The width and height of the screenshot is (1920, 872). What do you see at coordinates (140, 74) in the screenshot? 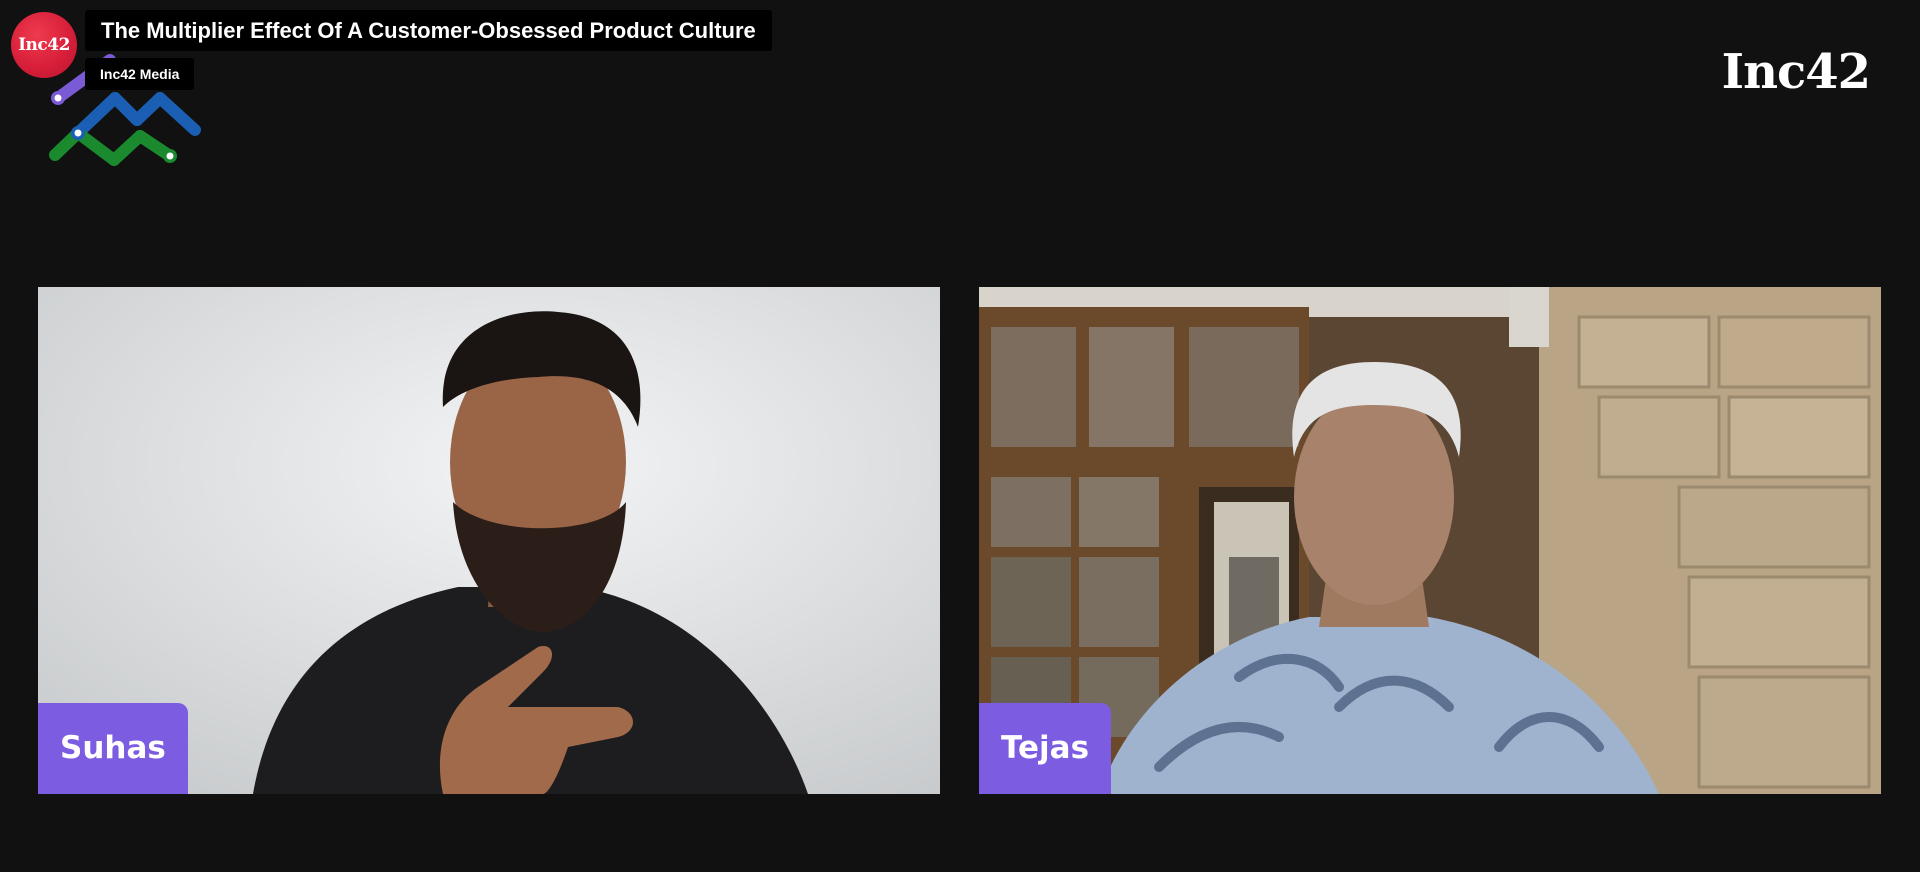
I see `channel-name: Inc42 Media` at bounding box center [140, 74].